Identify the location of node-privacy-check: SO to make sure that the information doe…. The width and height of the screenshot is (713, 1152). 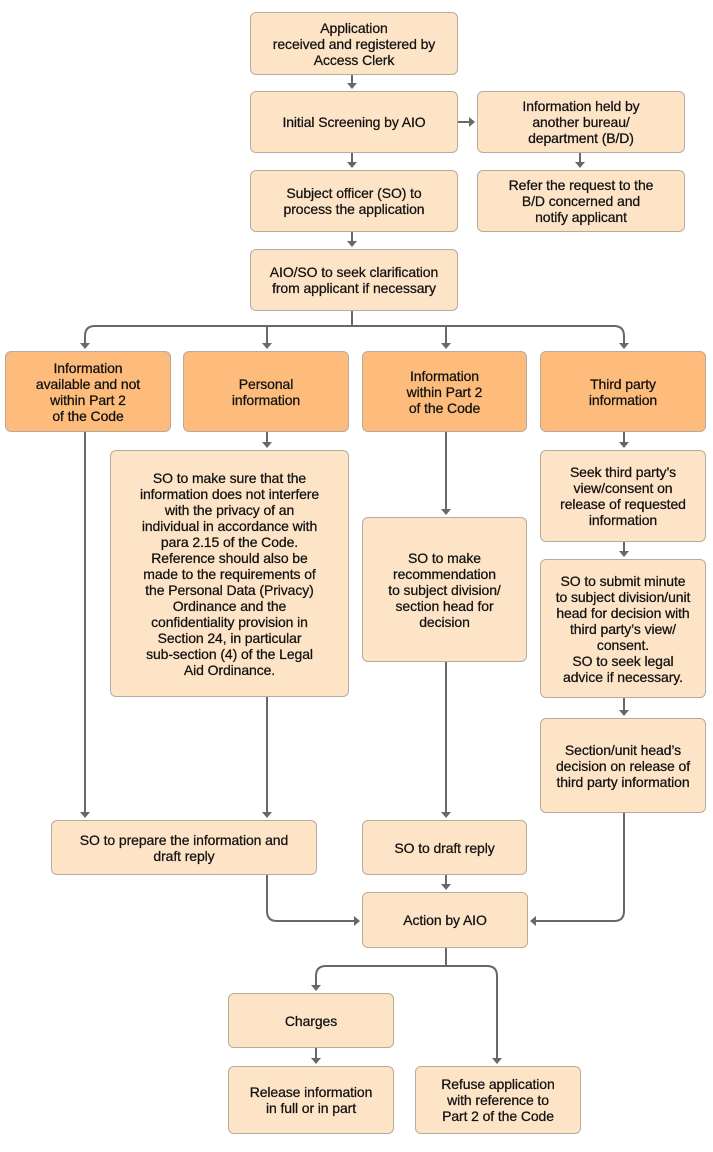
(229, 573).